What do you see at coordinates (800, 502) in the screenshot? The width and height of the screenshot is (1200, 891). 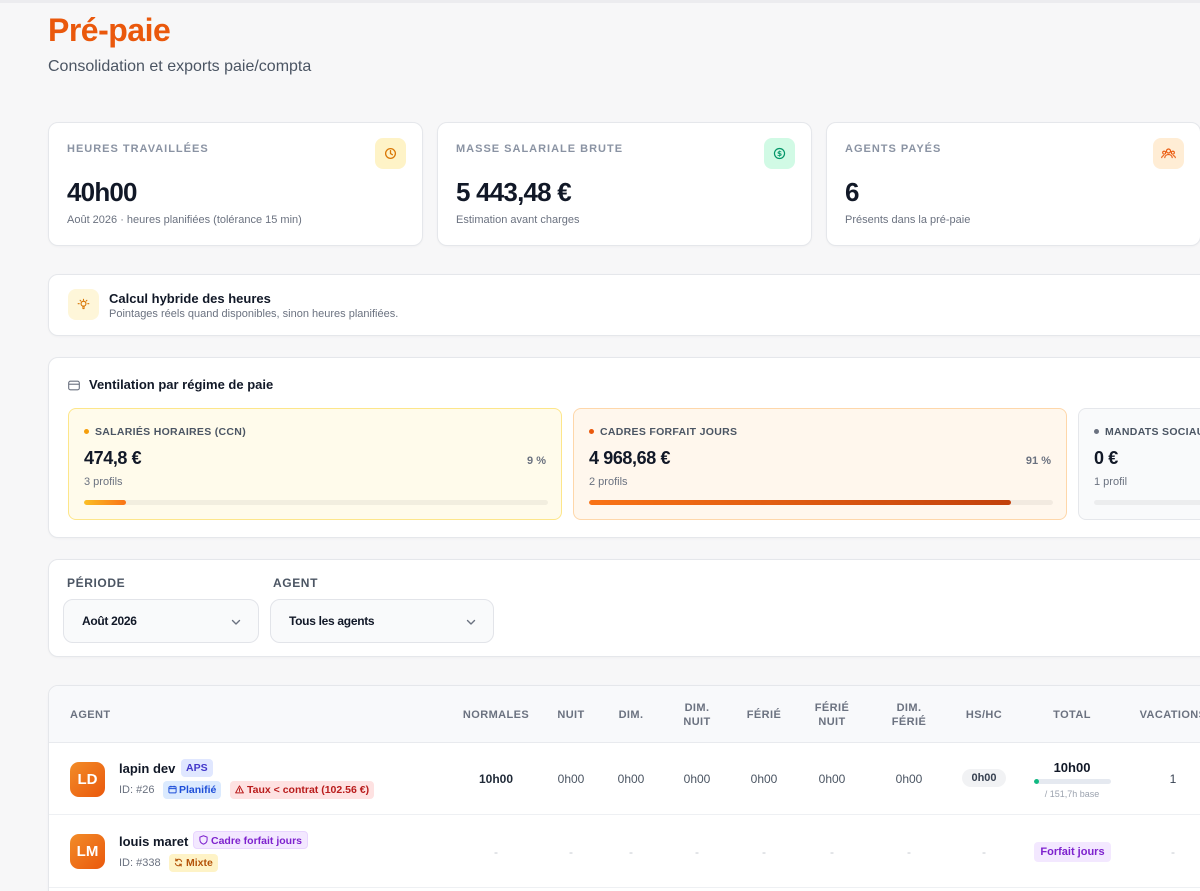 I see `regime-progress-fill` at bounding box center [800, 502].